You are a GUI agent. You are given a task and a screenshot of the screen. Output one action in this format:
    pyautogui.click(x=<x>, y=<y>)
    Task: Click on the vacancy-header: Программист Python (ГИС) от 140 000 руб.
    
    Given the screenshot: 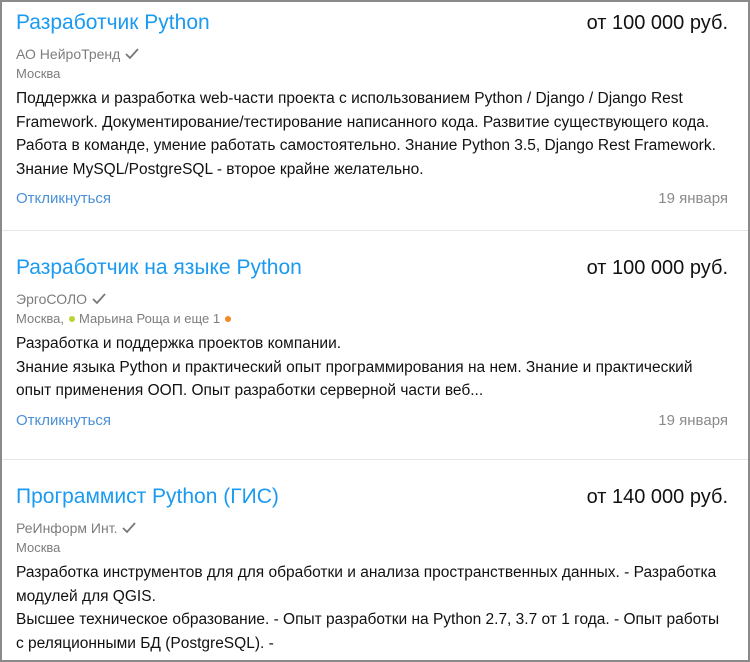 What is the action you would take?
    pyautogui.click(x=372, y=497)
    